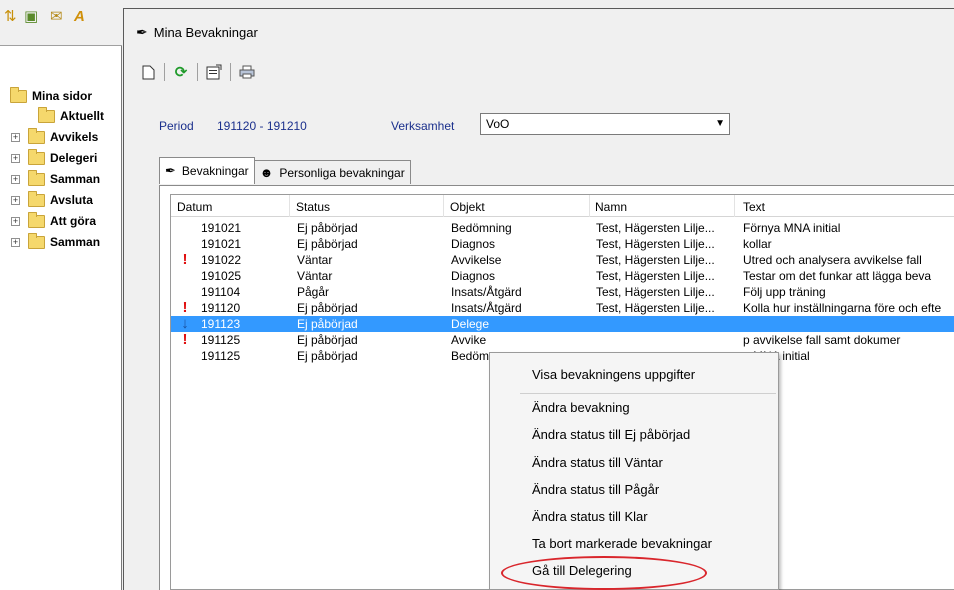 The width and height of the screenshot is (954, 590). What do you see at coordinates (784, 292) in the screenshot?
I see `cell-text: Följ upp träning` at bounding box center [784, 292].